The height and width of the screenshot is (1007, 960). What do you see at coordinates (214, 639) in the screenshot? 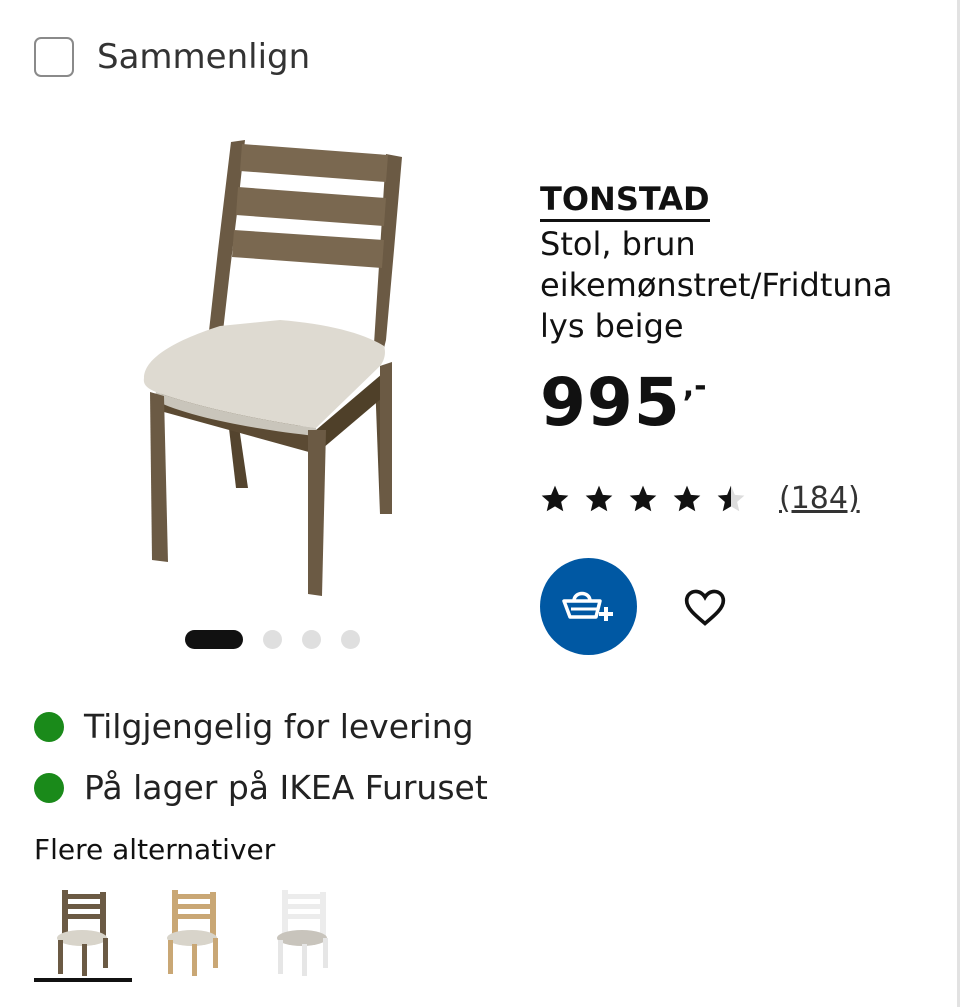
I see `carousel-dot-active` at bounding box center [214, 639].